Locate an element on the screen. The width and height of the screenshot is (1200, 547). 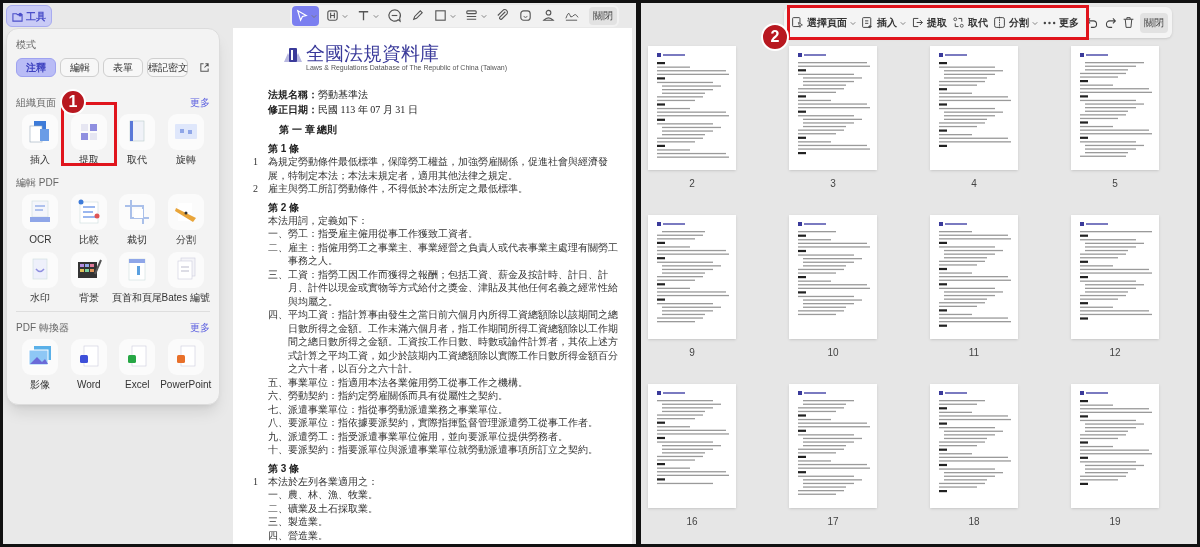
toolbar-button: 插入 is located at coordinates (883, 22).